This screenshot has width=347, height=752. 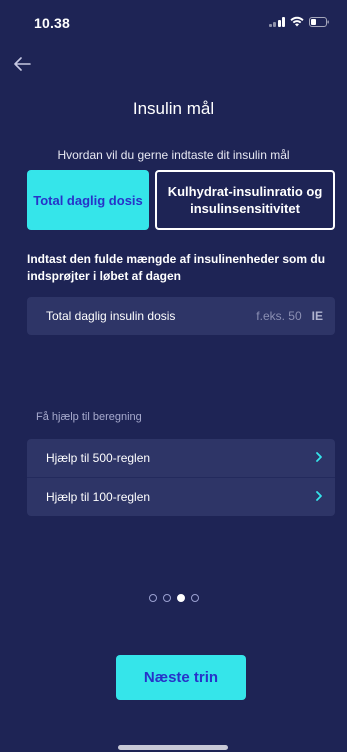 What do you see at coordinates (173, 747) in the screenshot?
I see `home-indicator` at bounding box center [173, 747].